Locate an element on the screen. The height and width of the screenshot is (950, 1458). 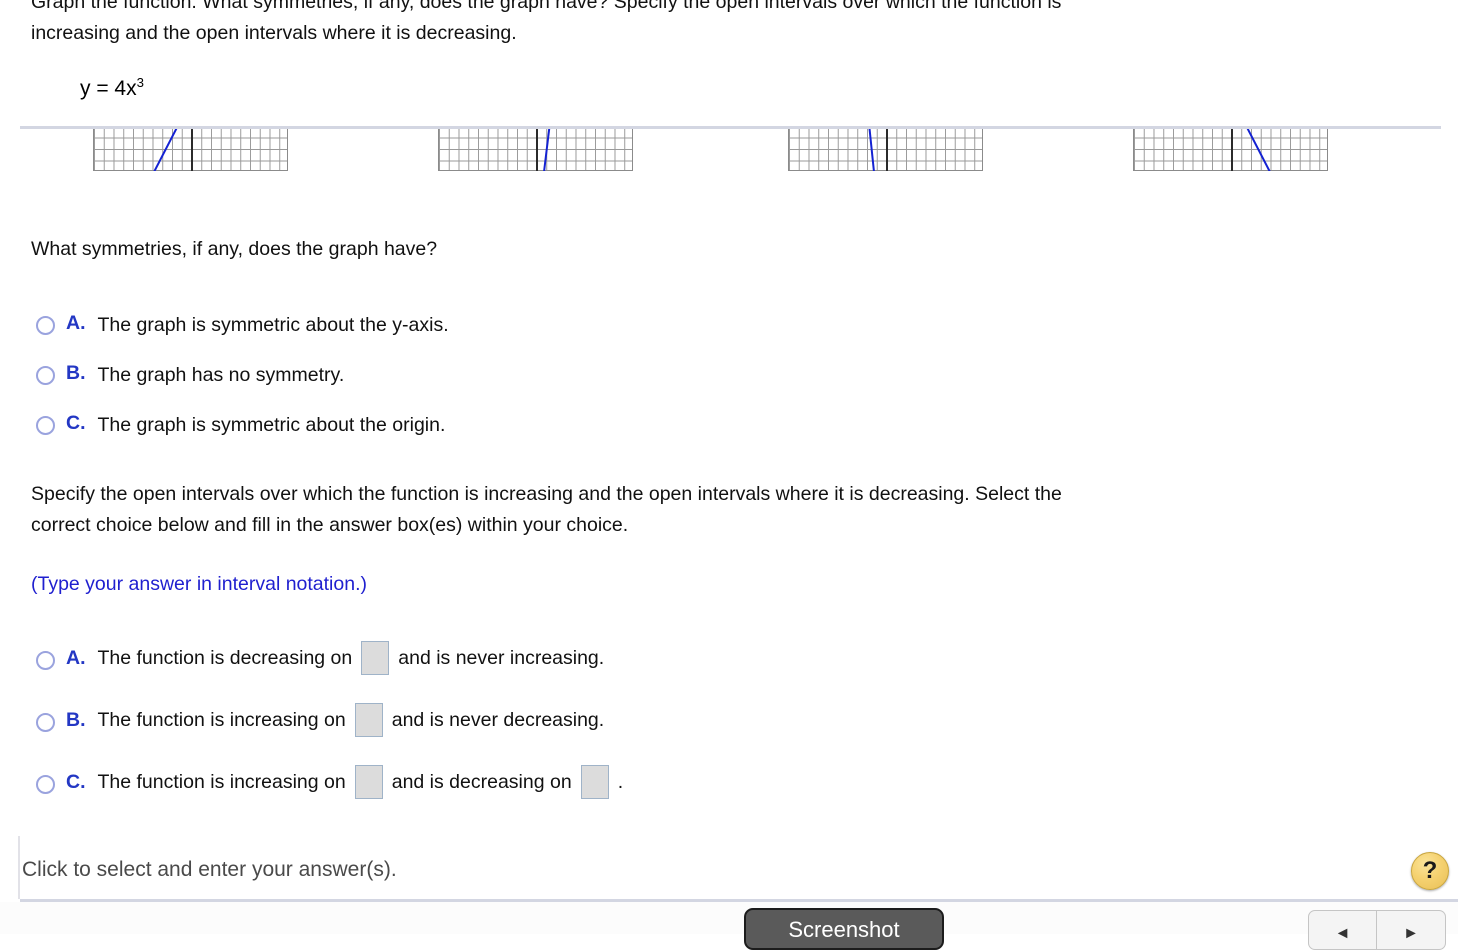
previous-button: ◄ is located at coordinates (1342, 930).